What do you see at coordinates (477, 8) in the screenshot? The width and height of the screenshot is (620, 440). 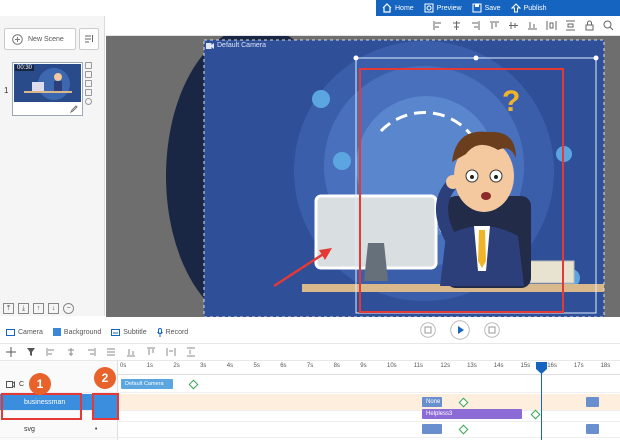 I see `save-icon` at bounding box center [477, 8].